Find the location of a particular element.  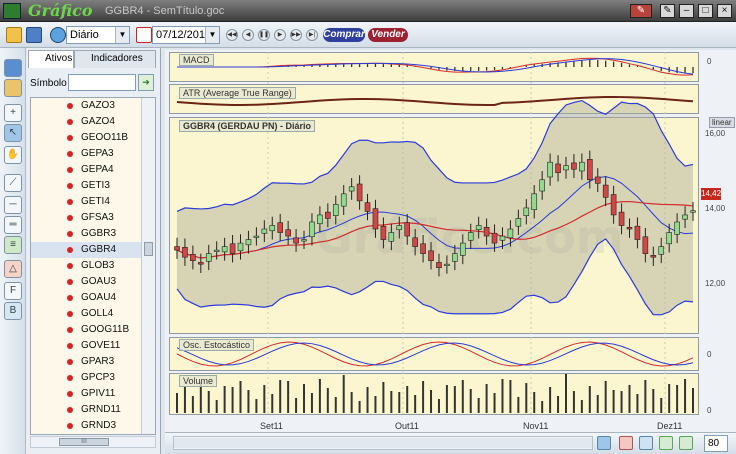

list-item: GFSA3 is located at coordinates (86, 218).